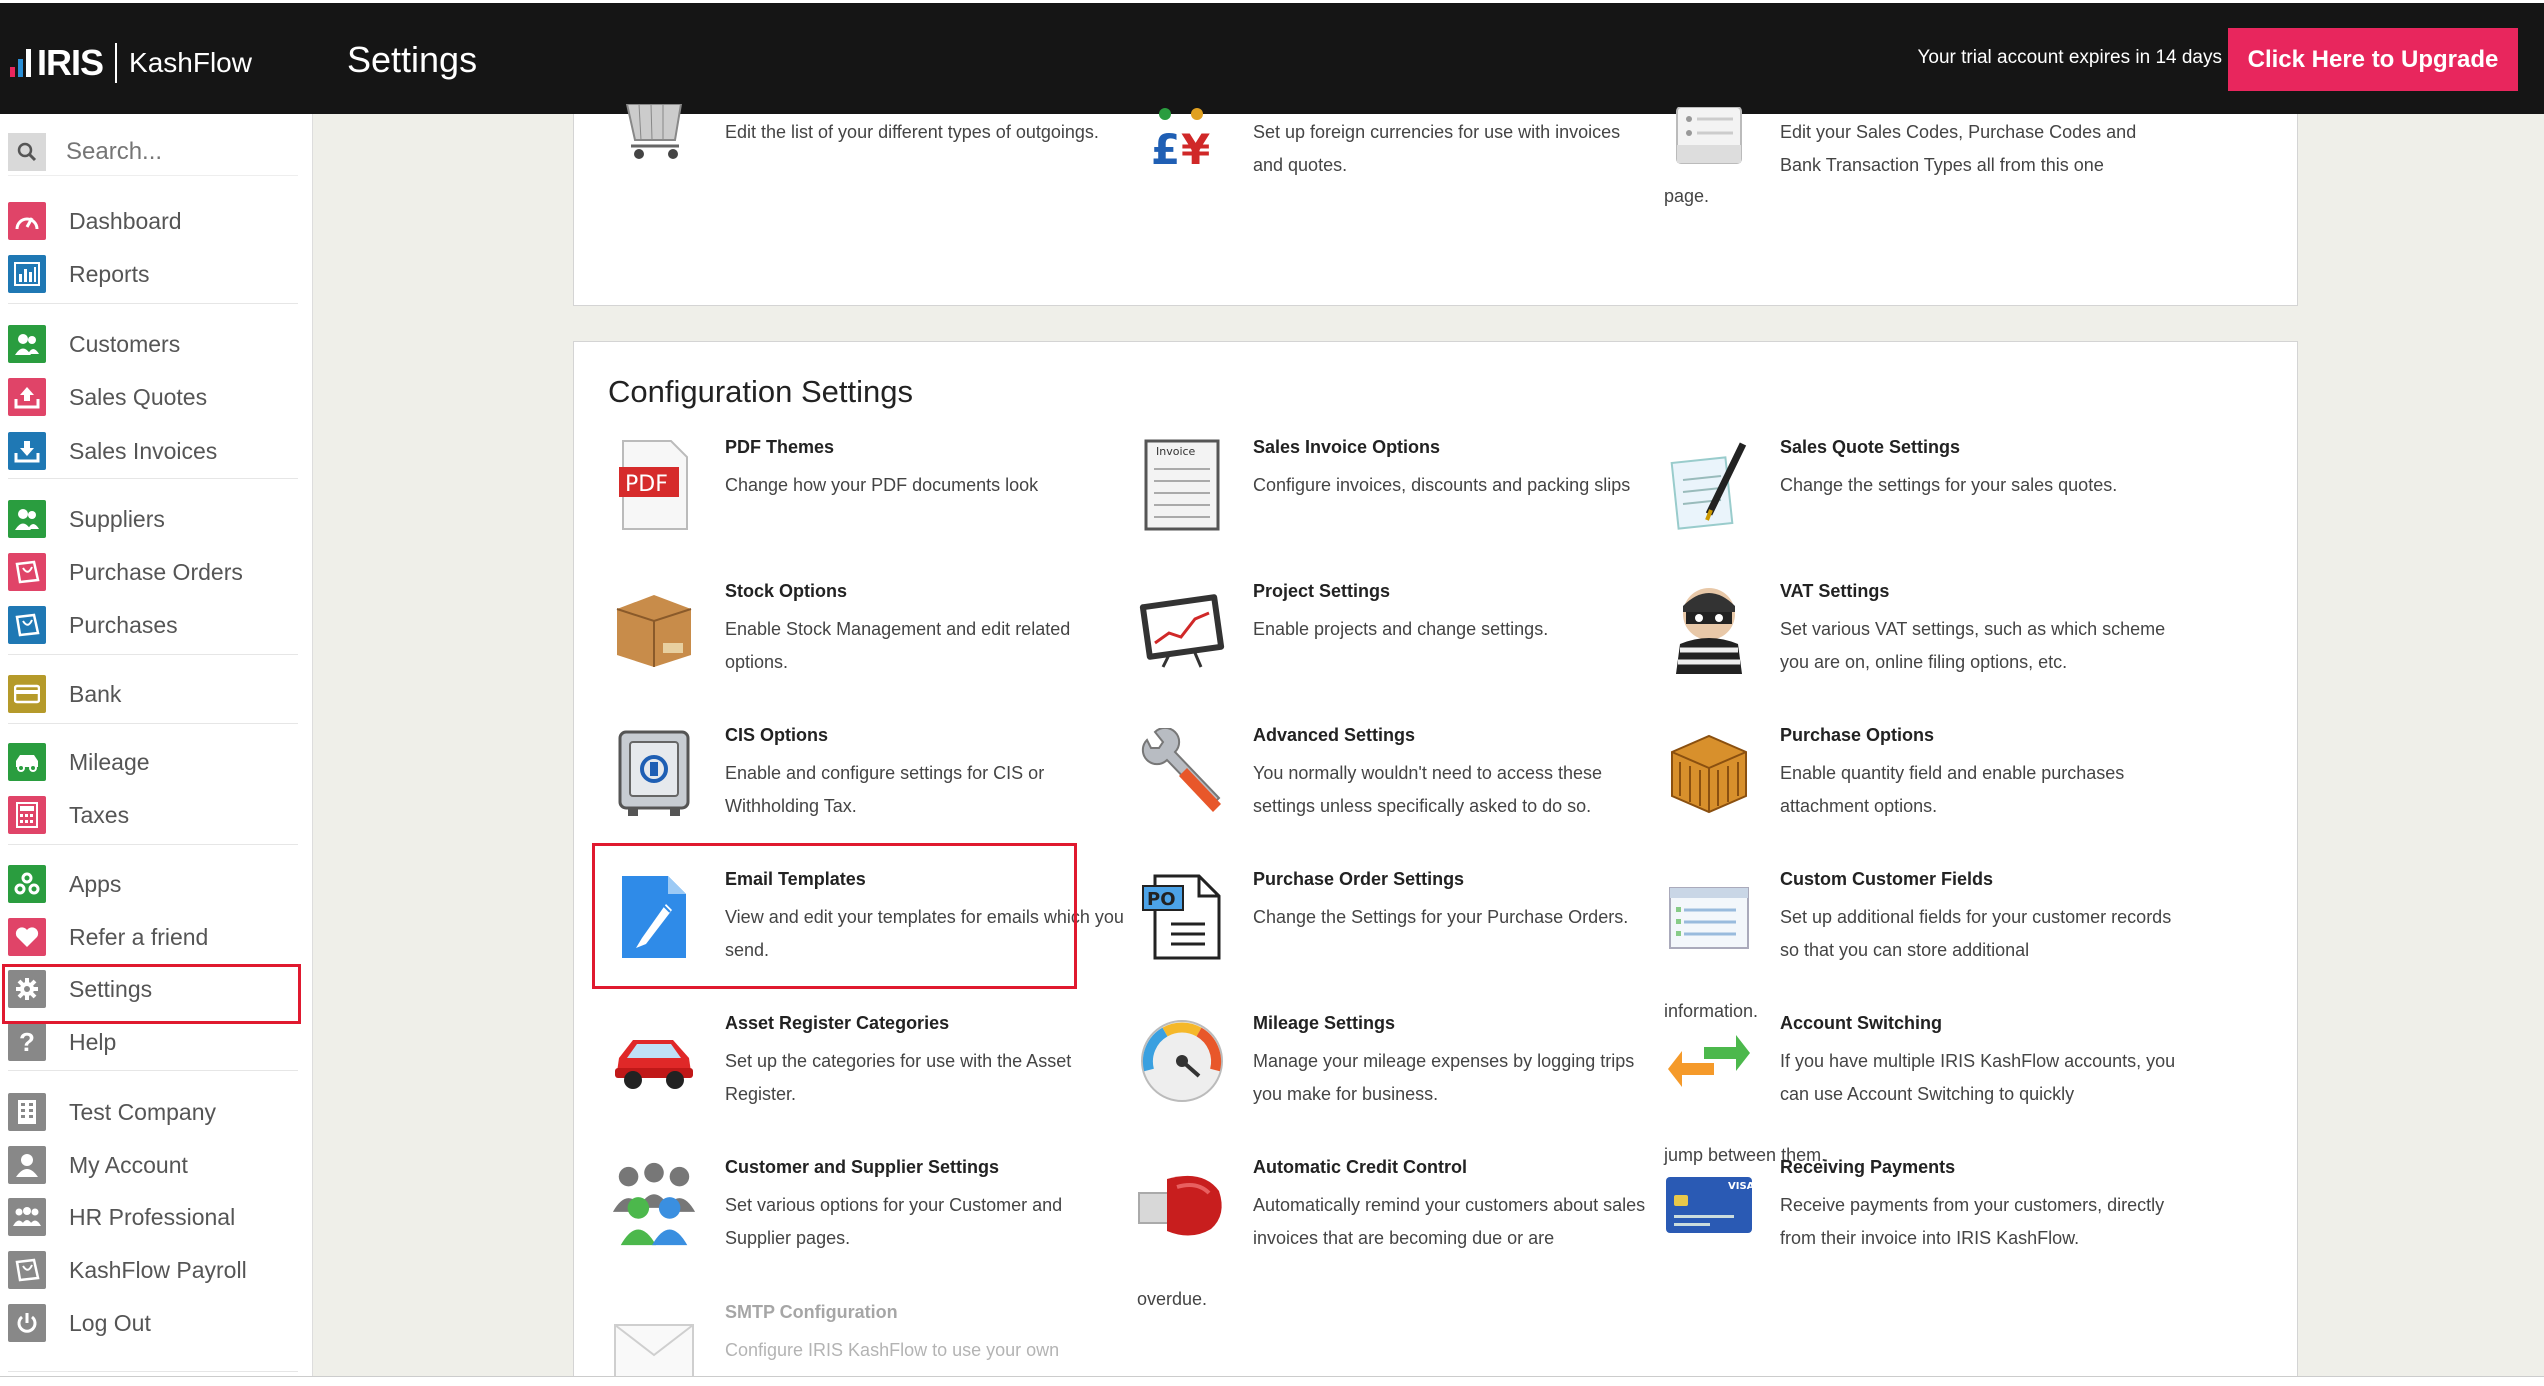  What do you see at coordinates (27, 884) in the screenshot?
I see `apps-icon` at bounding box center [27, 884].